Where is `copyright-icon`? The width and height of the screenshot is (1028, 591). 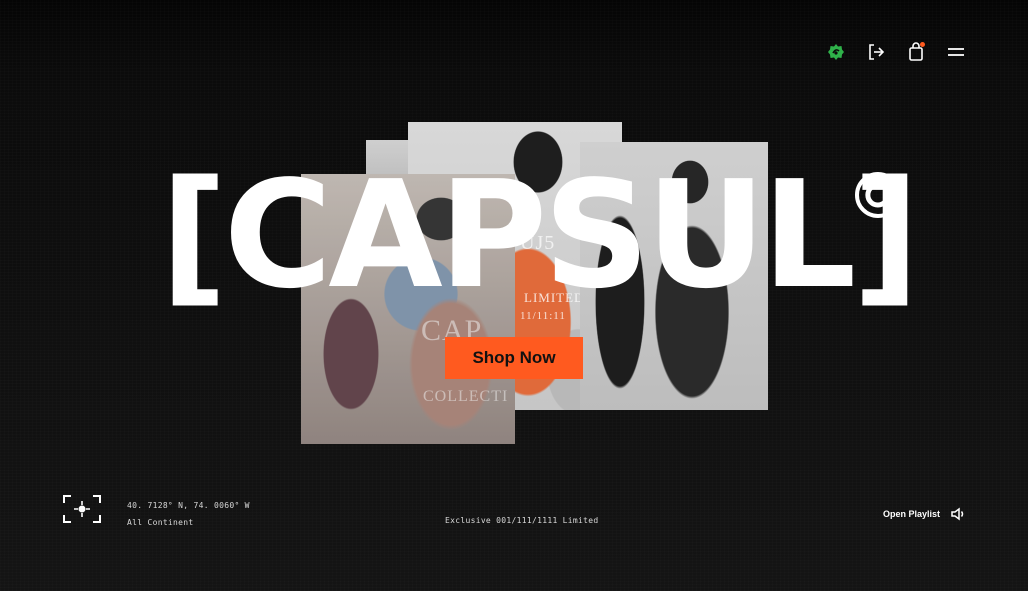
copyright-icon is located at coordinates (878, 195).